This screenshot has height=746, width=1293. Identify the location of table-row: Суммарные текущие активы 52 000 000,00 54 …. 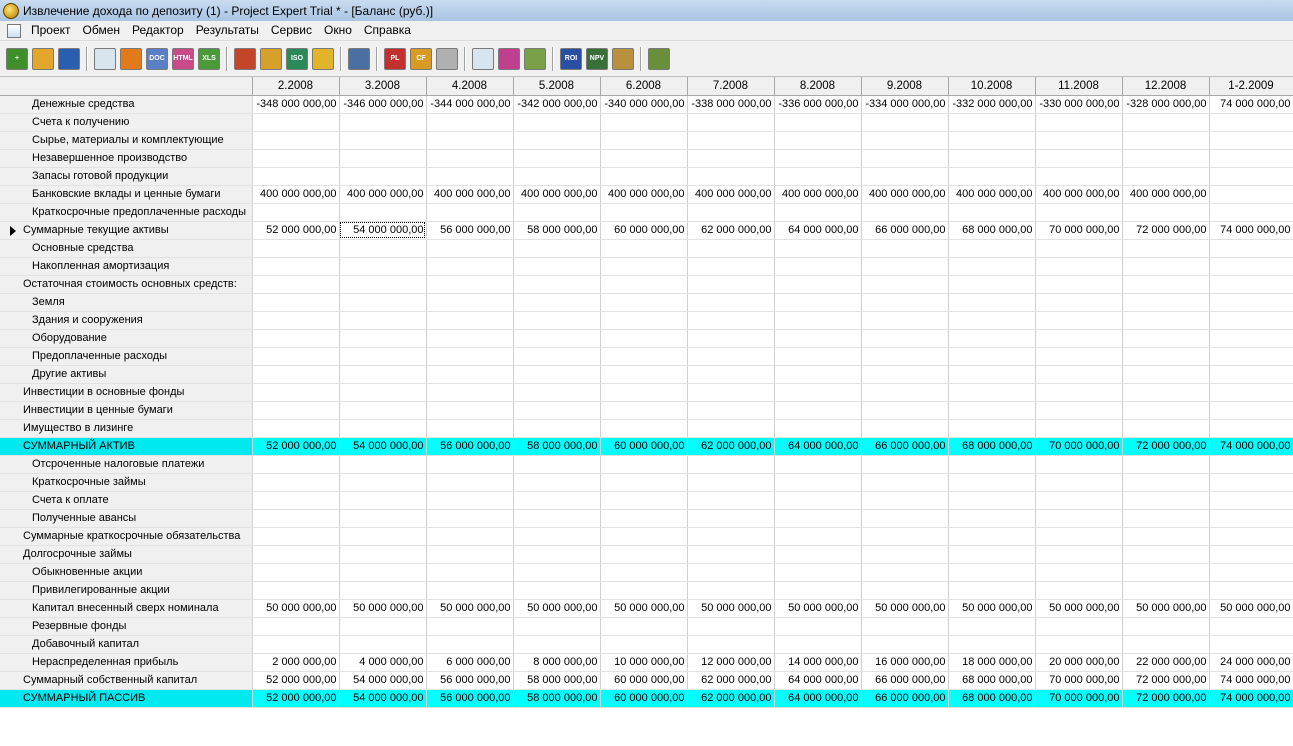
(646, 230).